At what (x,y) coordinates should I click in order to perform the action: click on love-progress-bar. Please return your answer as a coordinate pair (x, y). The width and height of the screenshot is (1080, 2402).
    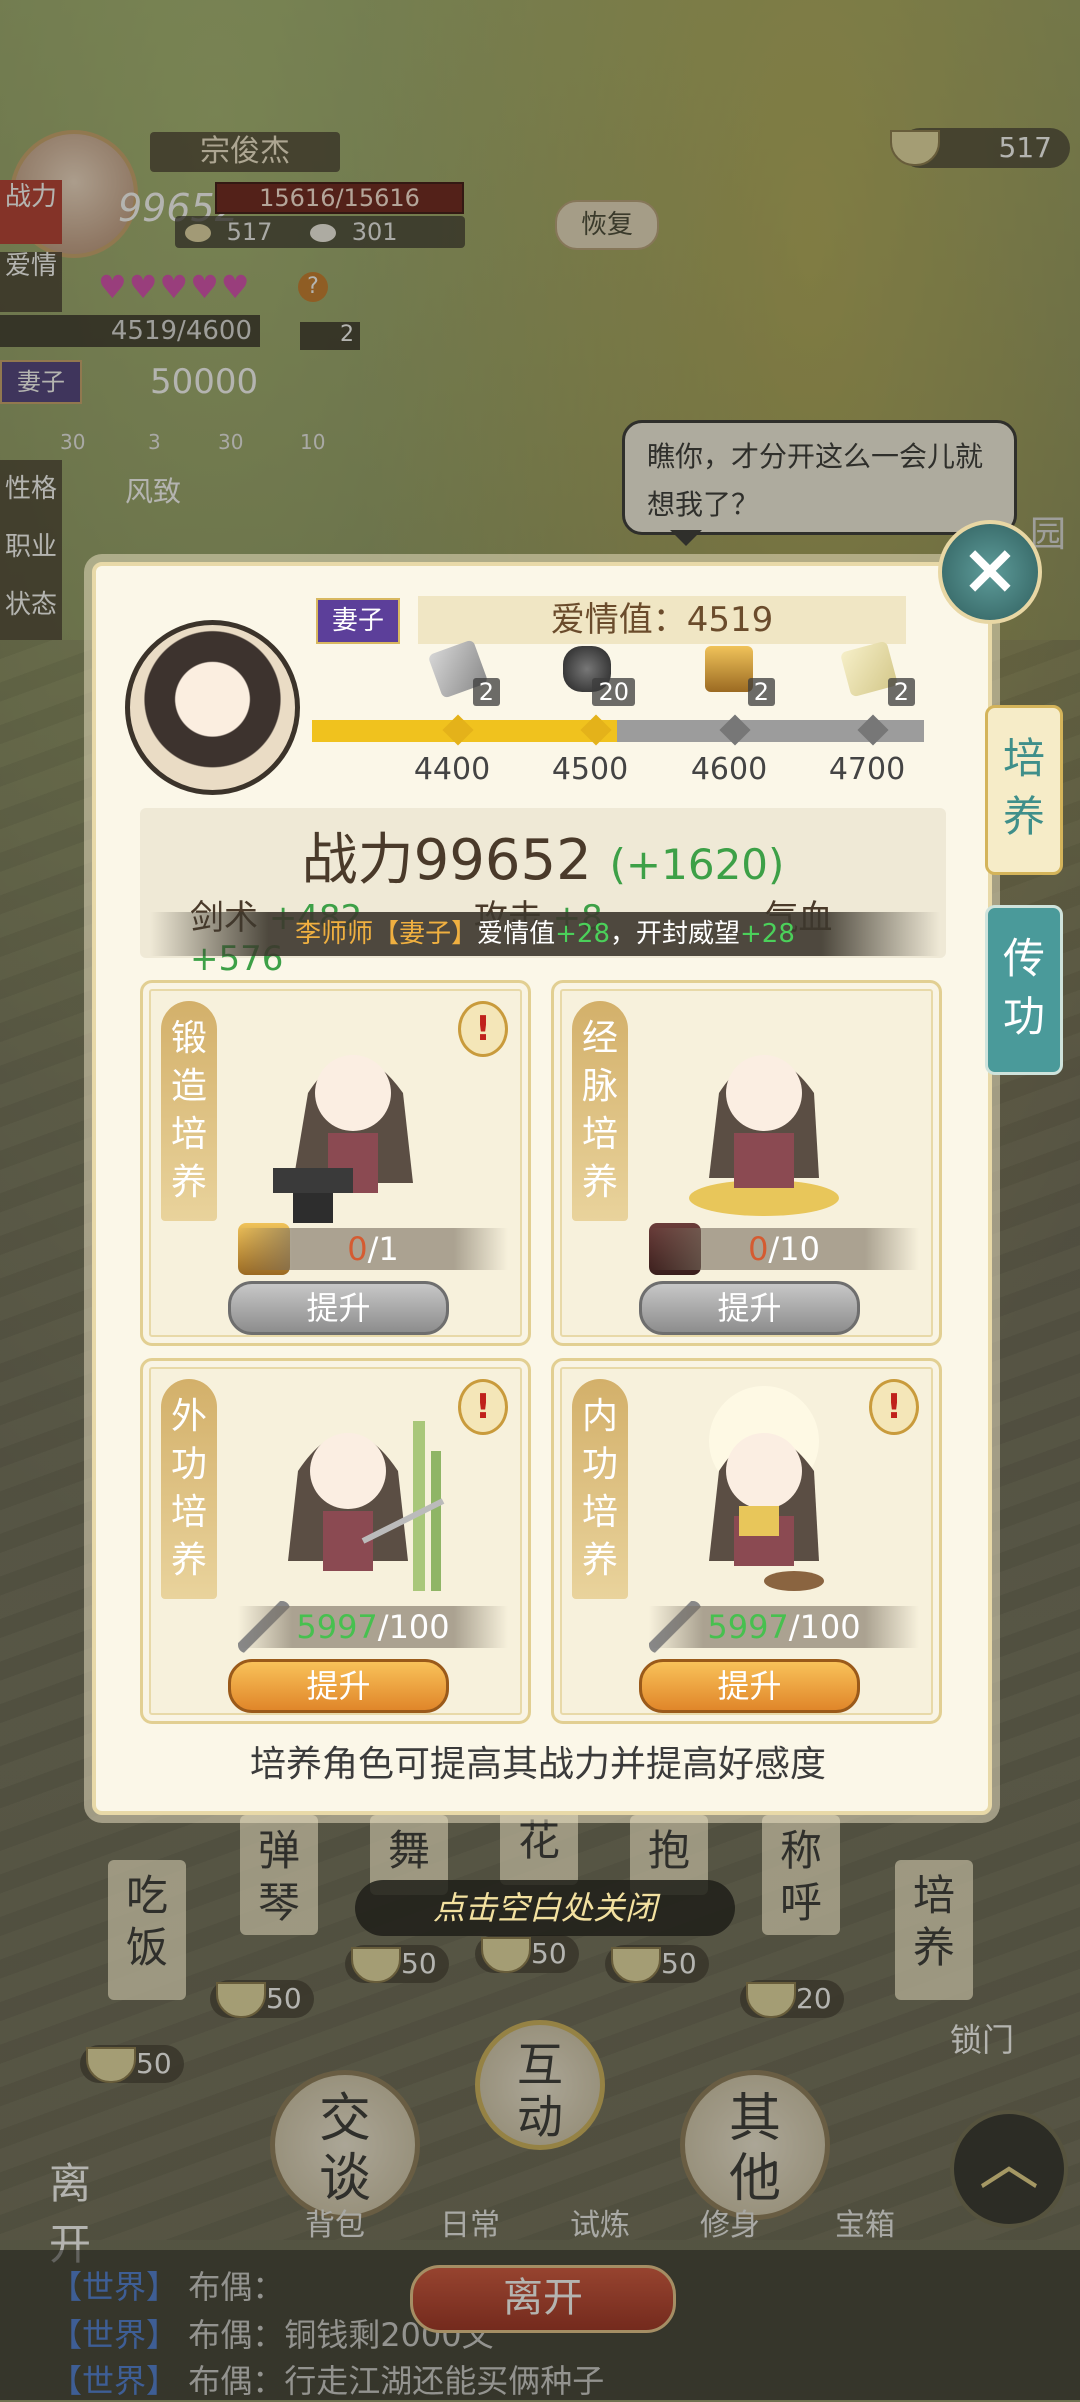
    Looking at the image, I should click on (618, 730).